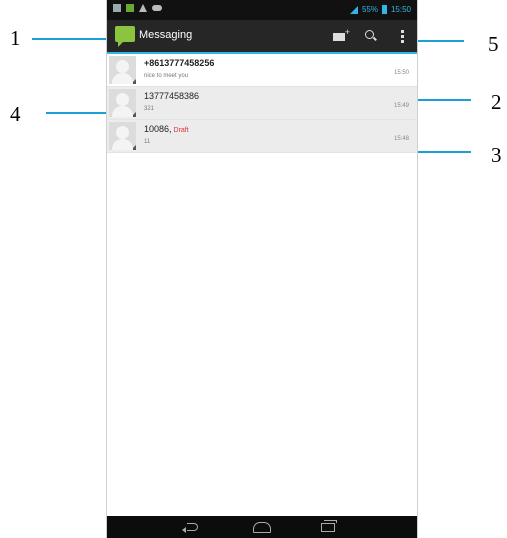 The image size is (507, 538). Describe the element at coordinates (15, 114) in the screenshot. I see `callout-4: 4` at that location.